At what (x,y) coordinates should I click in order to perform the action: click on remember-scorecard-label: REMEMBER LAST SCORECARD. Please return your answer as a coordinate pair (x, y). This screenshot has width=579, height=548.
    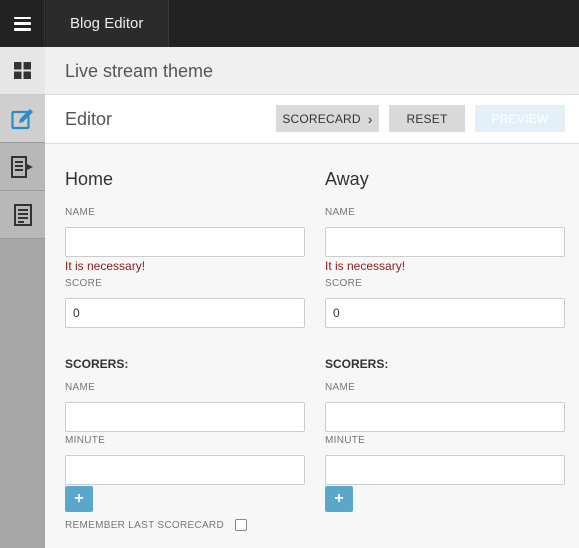
    Looking at the image, I should click on (144, 525).